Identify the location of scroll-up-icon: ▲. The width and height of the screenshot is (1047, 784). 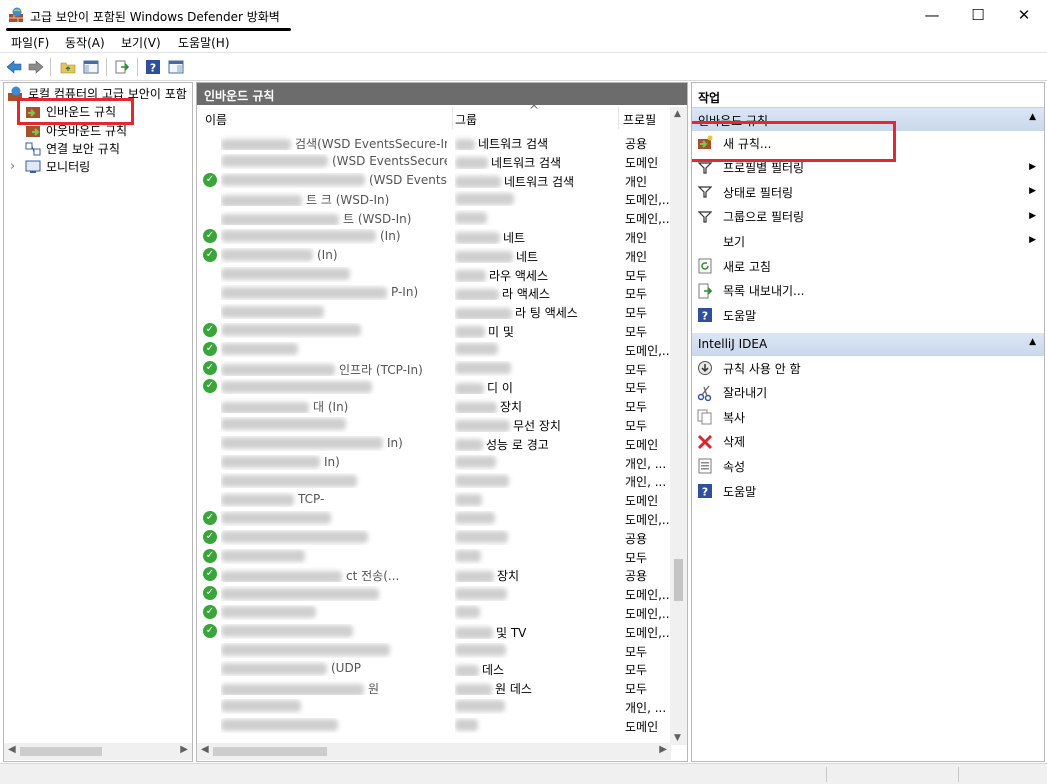
(677, 114).